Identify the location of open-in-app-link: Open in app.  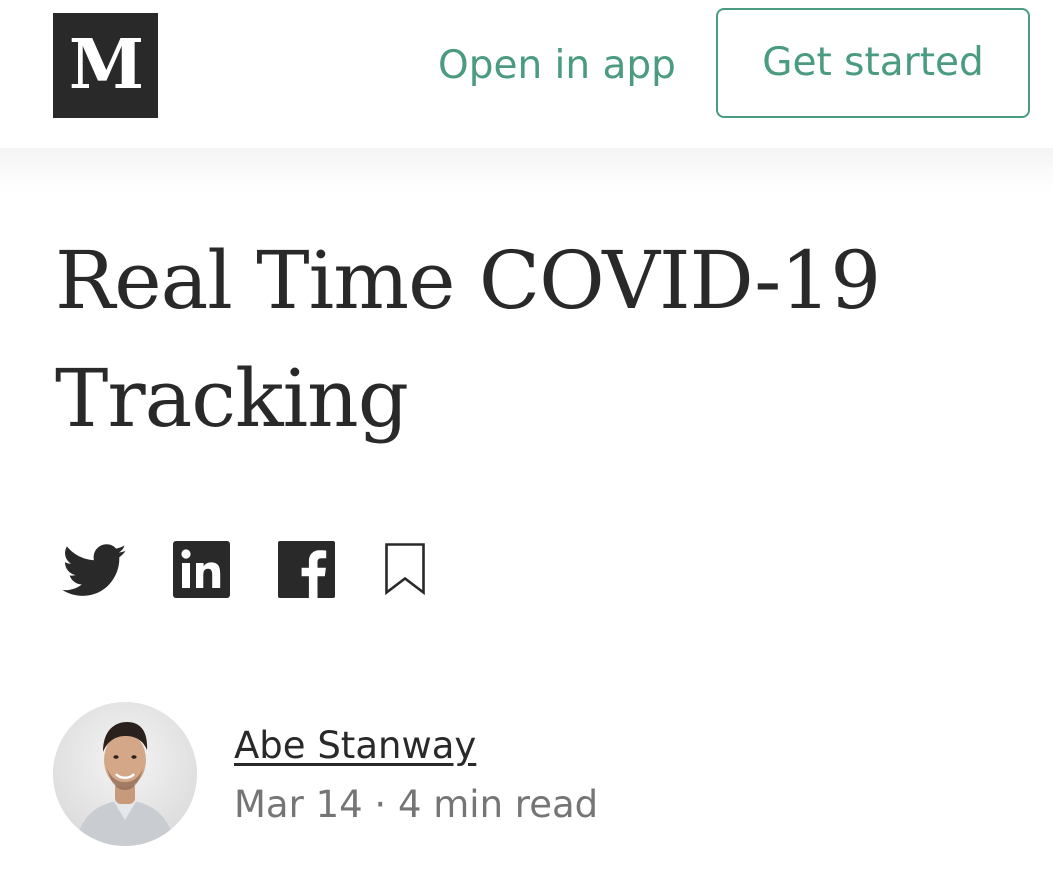
(557, 66).